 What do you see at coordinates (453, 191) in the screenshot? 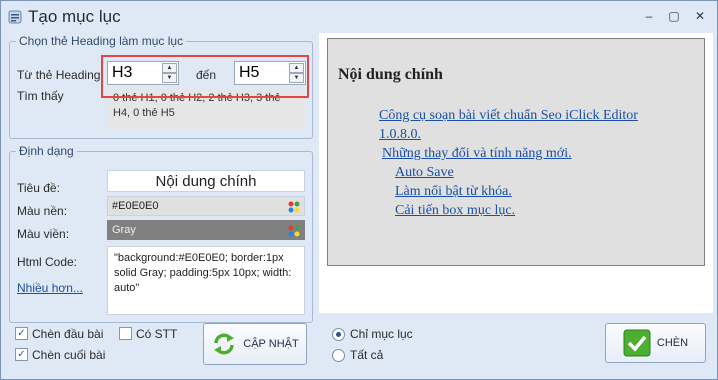
I see `toc-item-link: Làm nổi bật từ khóa.` at bounding box center [453, 191].